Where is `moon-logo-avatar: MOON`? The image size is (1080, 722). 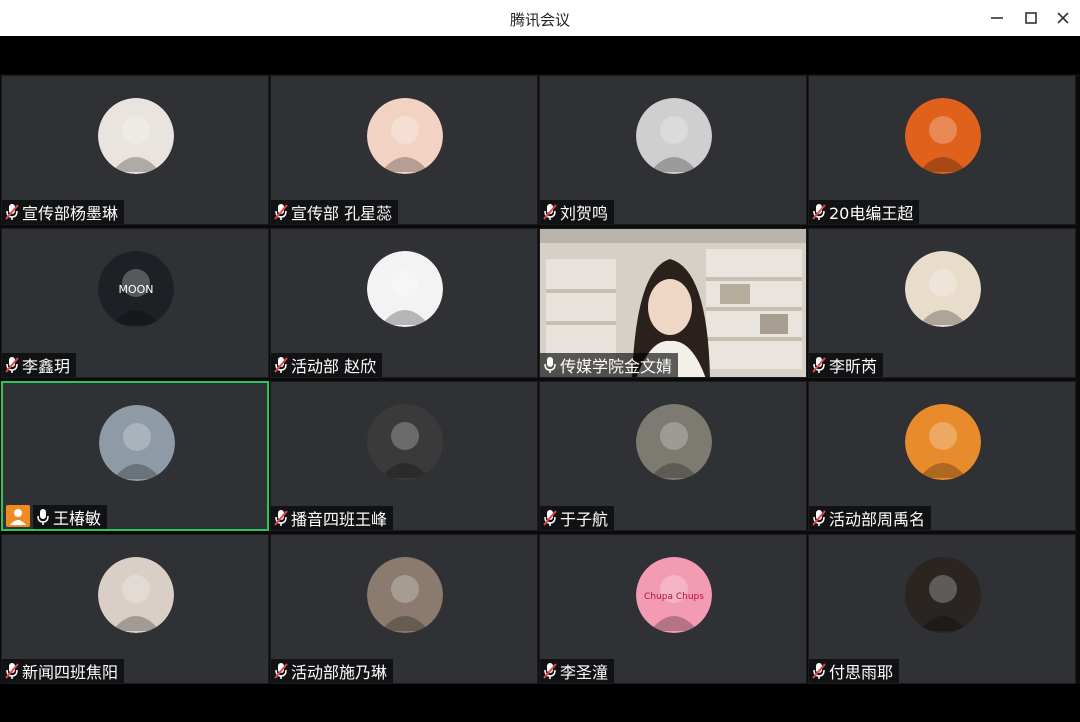 moon-logo-avatar: MOON is located at coordinates (136, 289).